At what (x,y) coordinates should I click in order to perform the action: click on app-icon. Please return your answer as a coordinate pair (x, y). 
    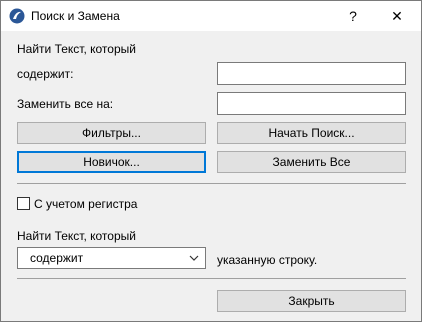
    Looking at the image, I should click on (17, 16).